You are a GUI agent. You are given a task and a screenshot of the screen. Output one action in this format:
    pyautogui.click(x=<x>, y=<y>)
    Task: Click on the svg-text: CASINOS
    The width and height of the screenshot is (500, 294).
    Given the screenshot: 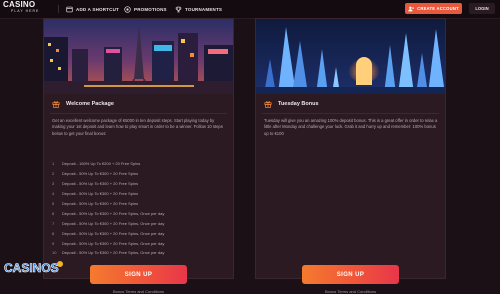 What is the action you would take?
    pyautogui.click(x=31, y=268)
    